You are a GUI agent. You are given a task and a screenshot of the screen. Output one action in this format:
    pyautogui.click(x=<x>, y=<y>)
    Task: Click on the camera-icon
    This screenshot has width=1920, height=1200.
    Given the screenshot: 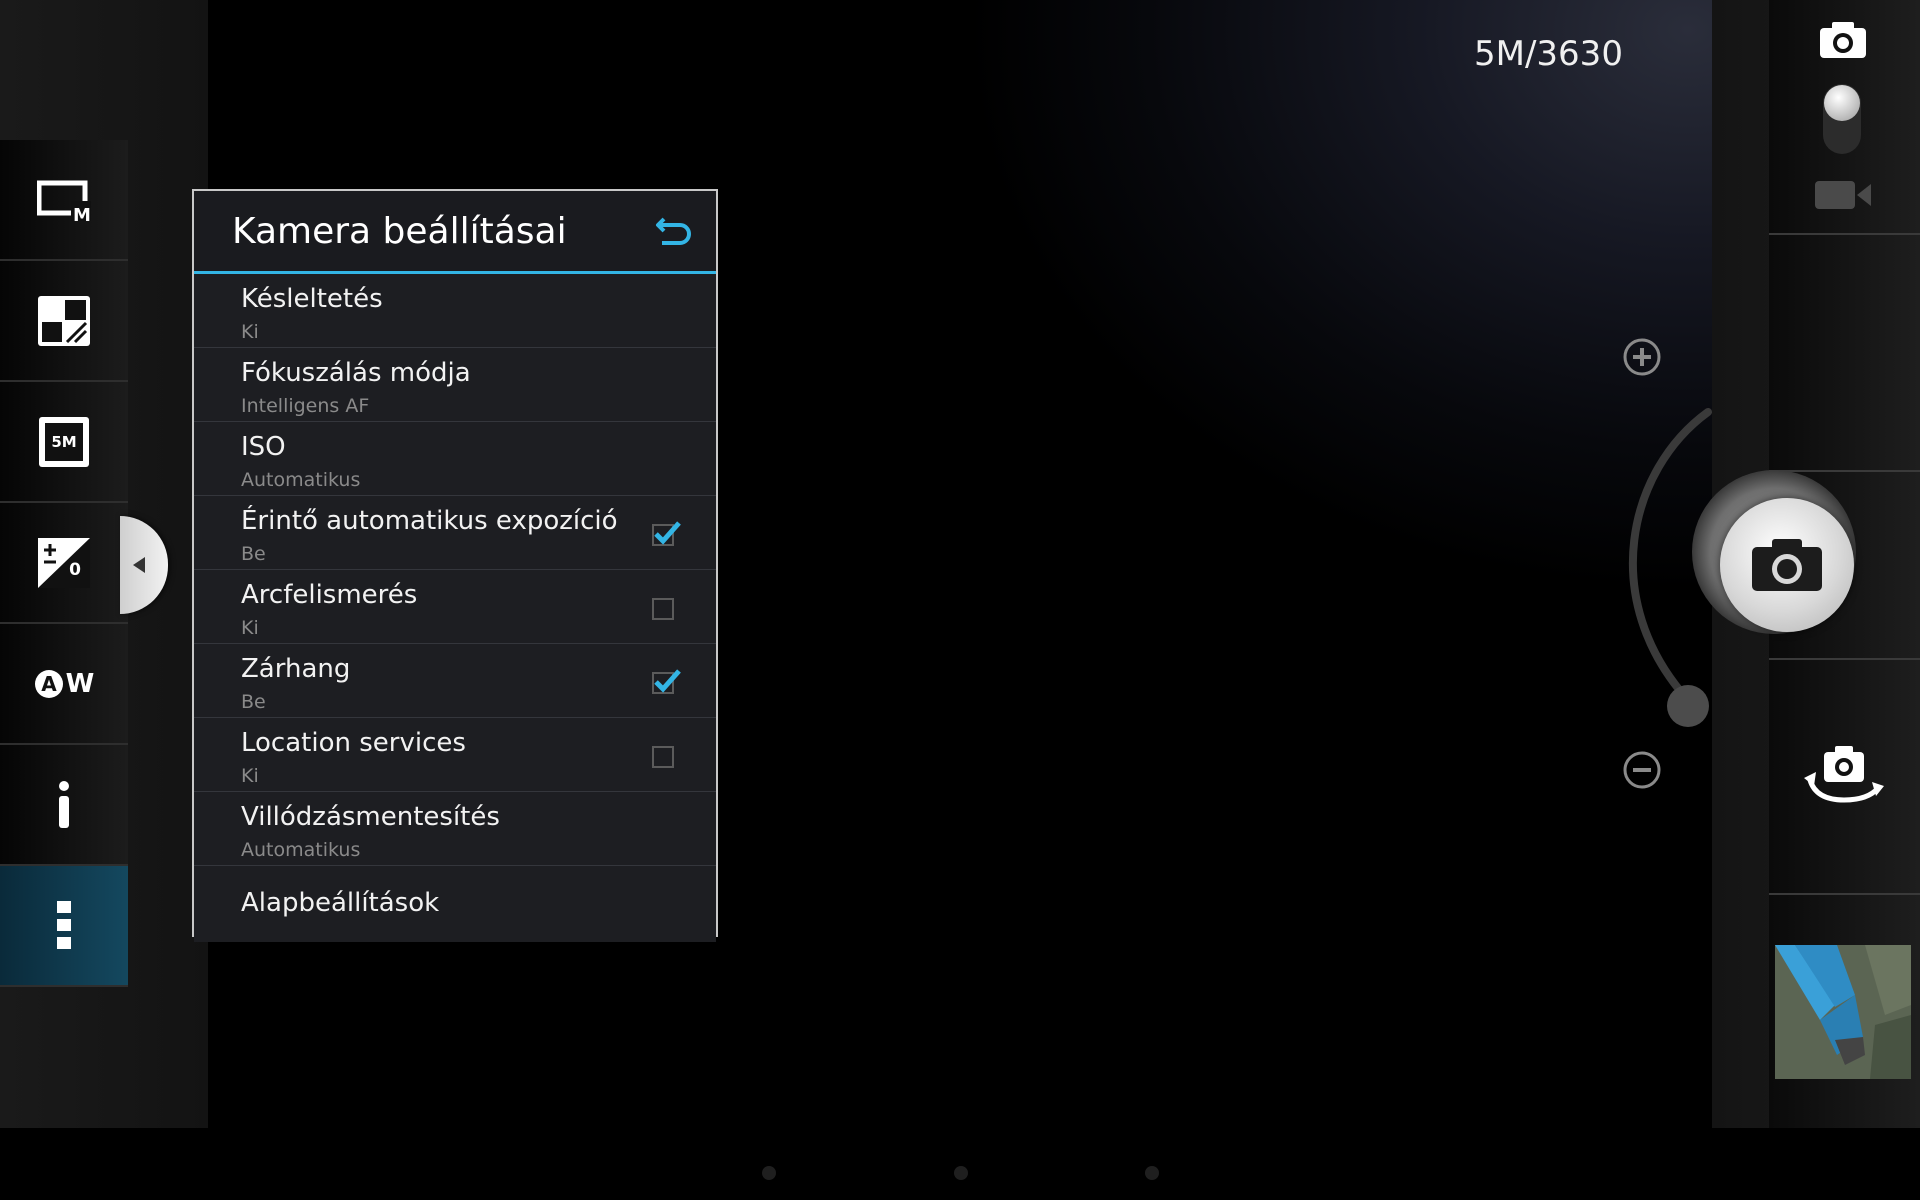 What is the action you would take?
    pyautogui.click(x=1787, y=565)
    